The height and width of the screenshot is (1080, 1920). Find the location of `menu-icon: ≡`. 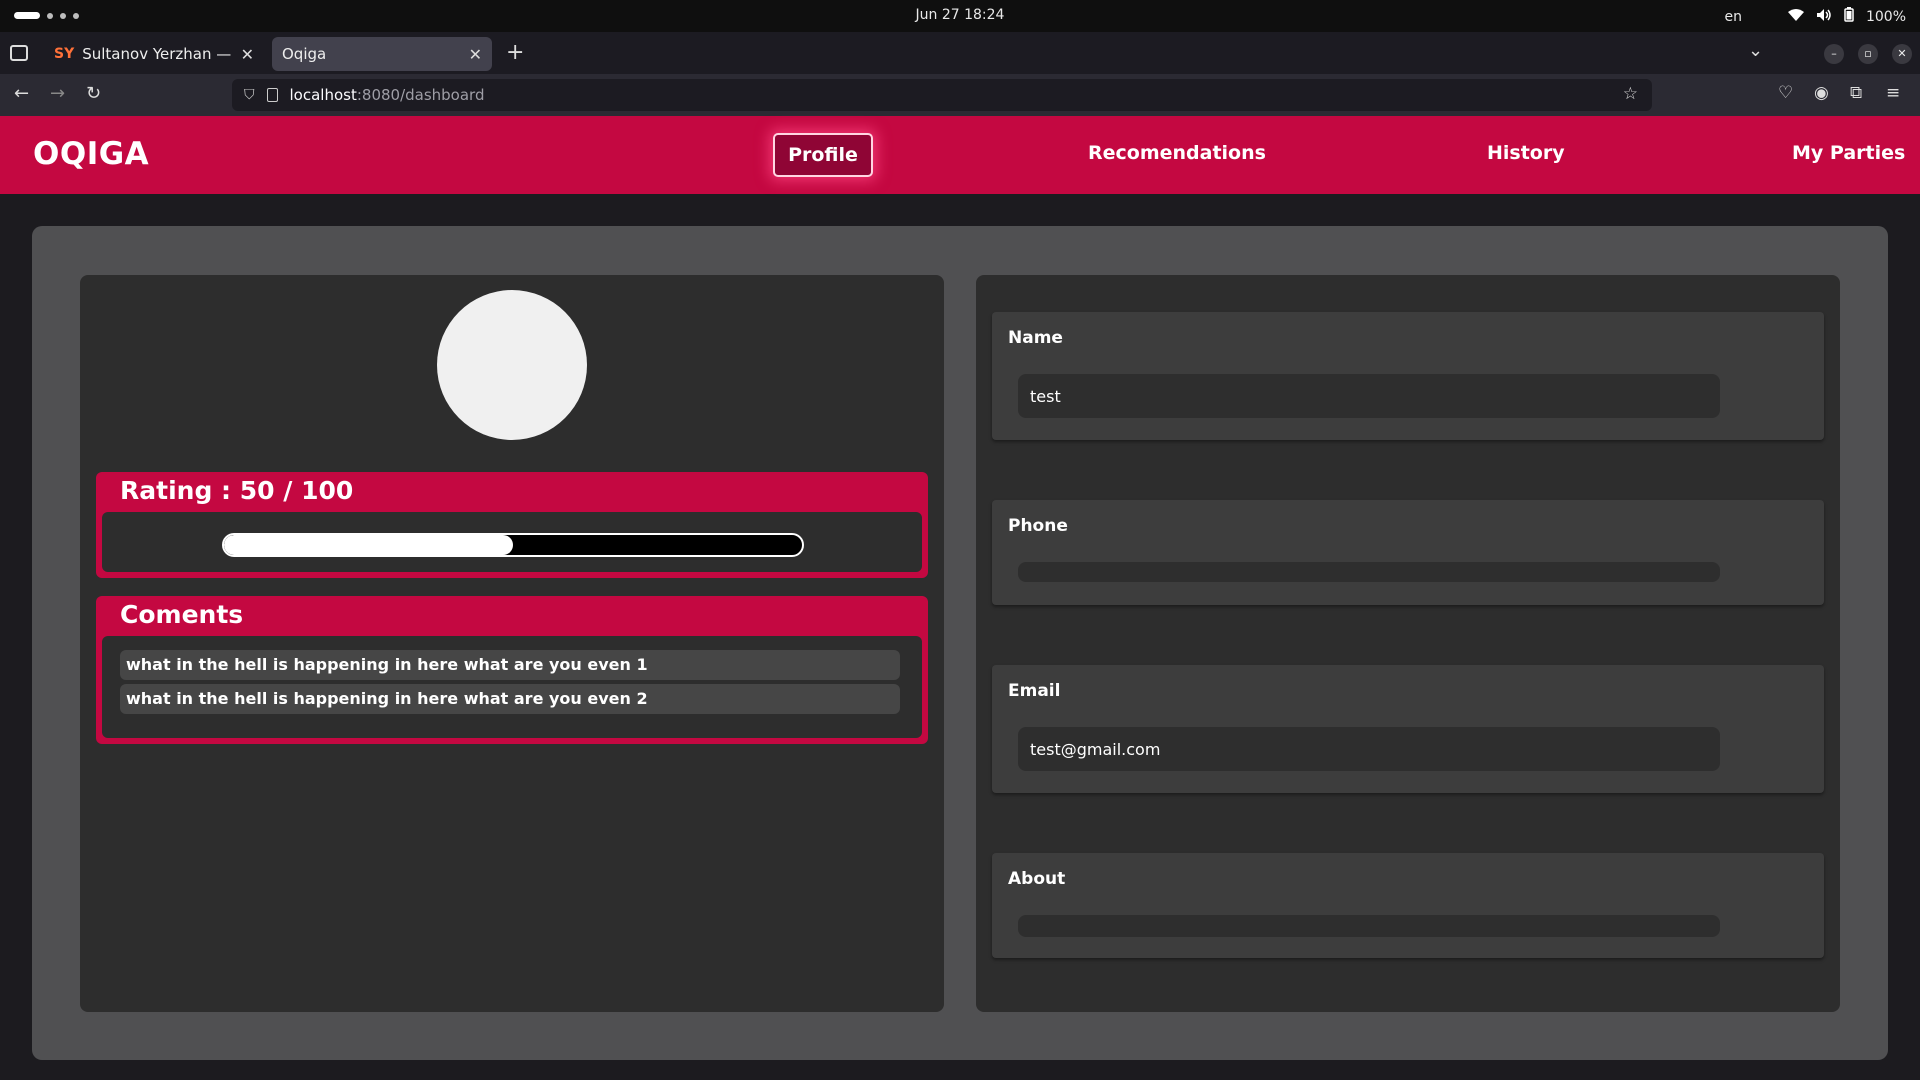

menu-icon: ≡ is located at coordinates (1893, 93).